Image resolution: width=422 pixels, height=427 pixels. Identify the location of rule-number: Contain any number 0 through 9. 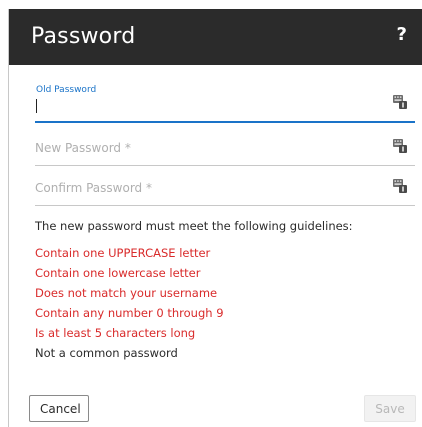
(129, 313).